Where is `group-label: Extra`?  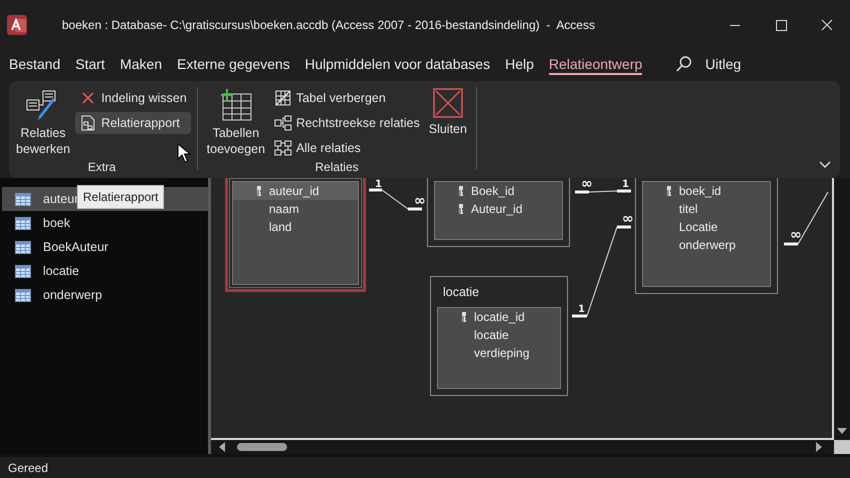 group-label: Extra is located at coordinates (102, 167).